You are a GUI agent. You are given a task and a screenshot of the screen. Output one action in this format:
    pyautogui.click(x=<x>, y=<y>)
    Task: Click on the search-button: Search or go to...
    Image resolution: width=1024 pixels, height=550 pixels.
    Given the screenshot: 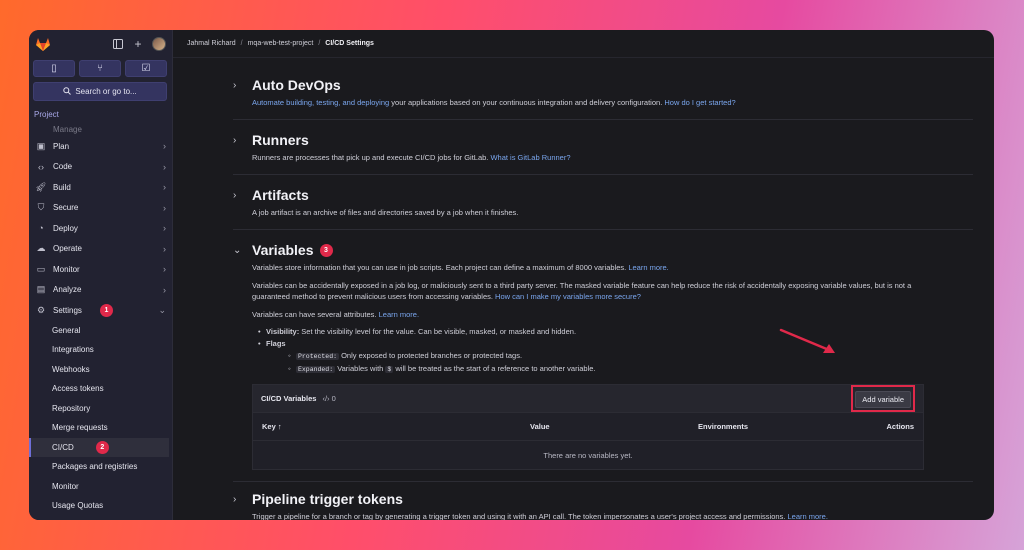 What is the action you would take?
    pyautogui.click(x=100, y=91)
    